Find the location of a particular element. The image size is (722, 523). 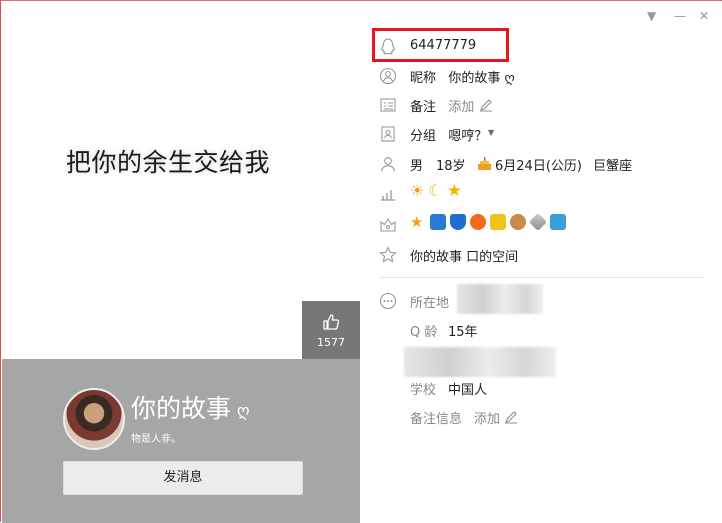

more-icon is located at coordinates (388, 301).